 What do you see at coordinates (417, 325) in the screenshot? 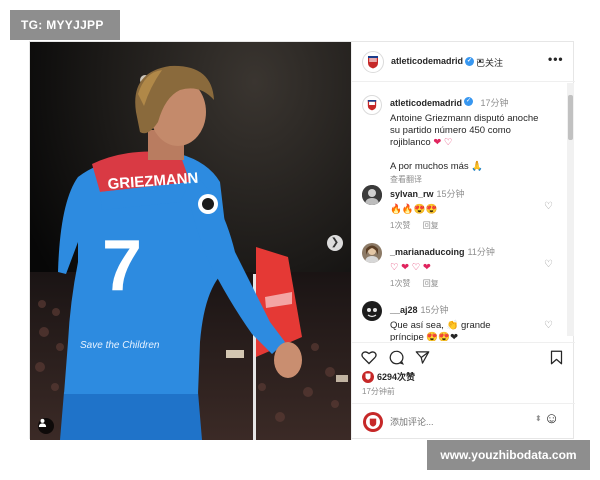
I see `comment-text-part: Que así sea,` at bounding box center [417, 325].